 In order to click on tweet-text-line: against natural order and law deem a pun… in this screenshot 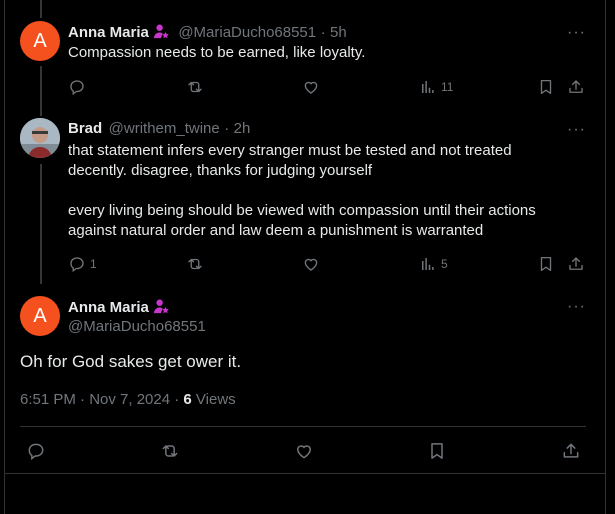, I will do `click(276, 230)`.